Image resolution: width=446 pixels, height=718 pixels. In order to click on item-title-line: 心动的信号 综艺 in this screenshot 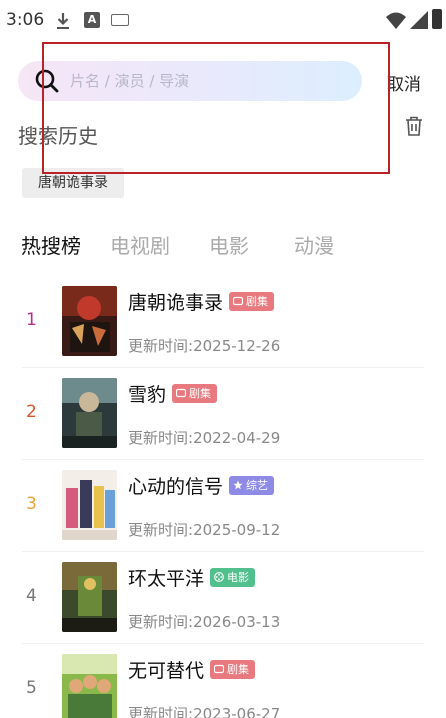, I will do `click(201, 485)`.